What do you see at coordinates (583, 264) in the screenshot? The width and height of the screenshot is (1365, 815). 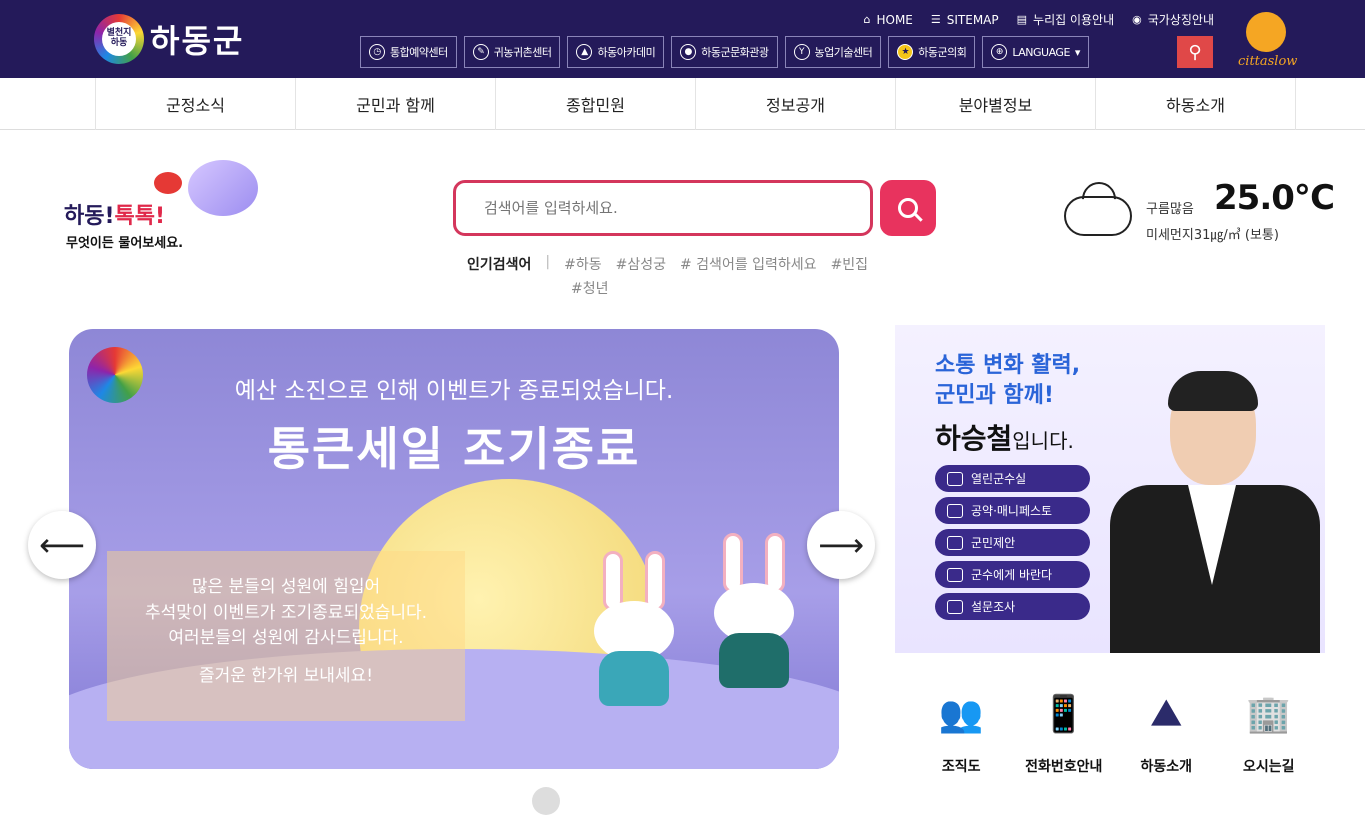 I see `keyword-link: #하동` at bounding box center [583, 264].